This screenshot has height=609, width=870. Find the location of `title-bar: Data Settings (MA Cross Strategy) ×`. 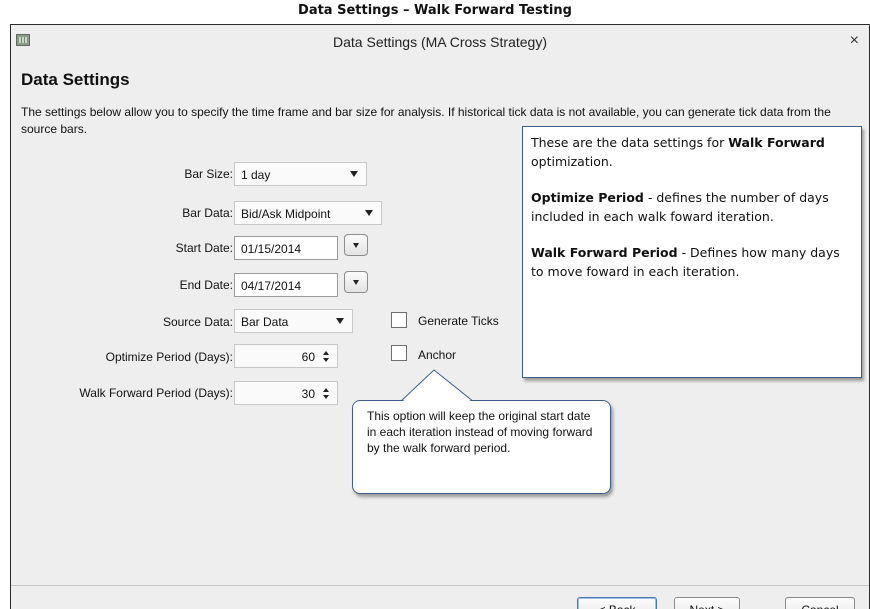

title-bar: Data Settings (MA Cross Strategy) × is located at coordinates (440, 46).